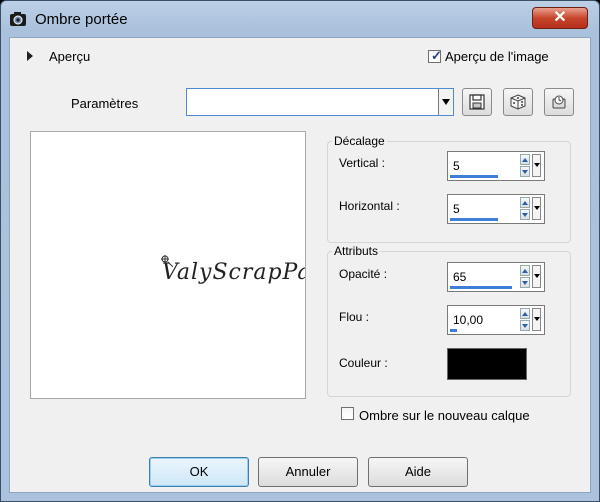 The width and height of the screenshot is (600, 502). What do you see at coordinates (444, 415) in the screenshot?
I see `shadow-new-layer-label: Ombre sur le nouveau calque` at bounding box center [444, 415].